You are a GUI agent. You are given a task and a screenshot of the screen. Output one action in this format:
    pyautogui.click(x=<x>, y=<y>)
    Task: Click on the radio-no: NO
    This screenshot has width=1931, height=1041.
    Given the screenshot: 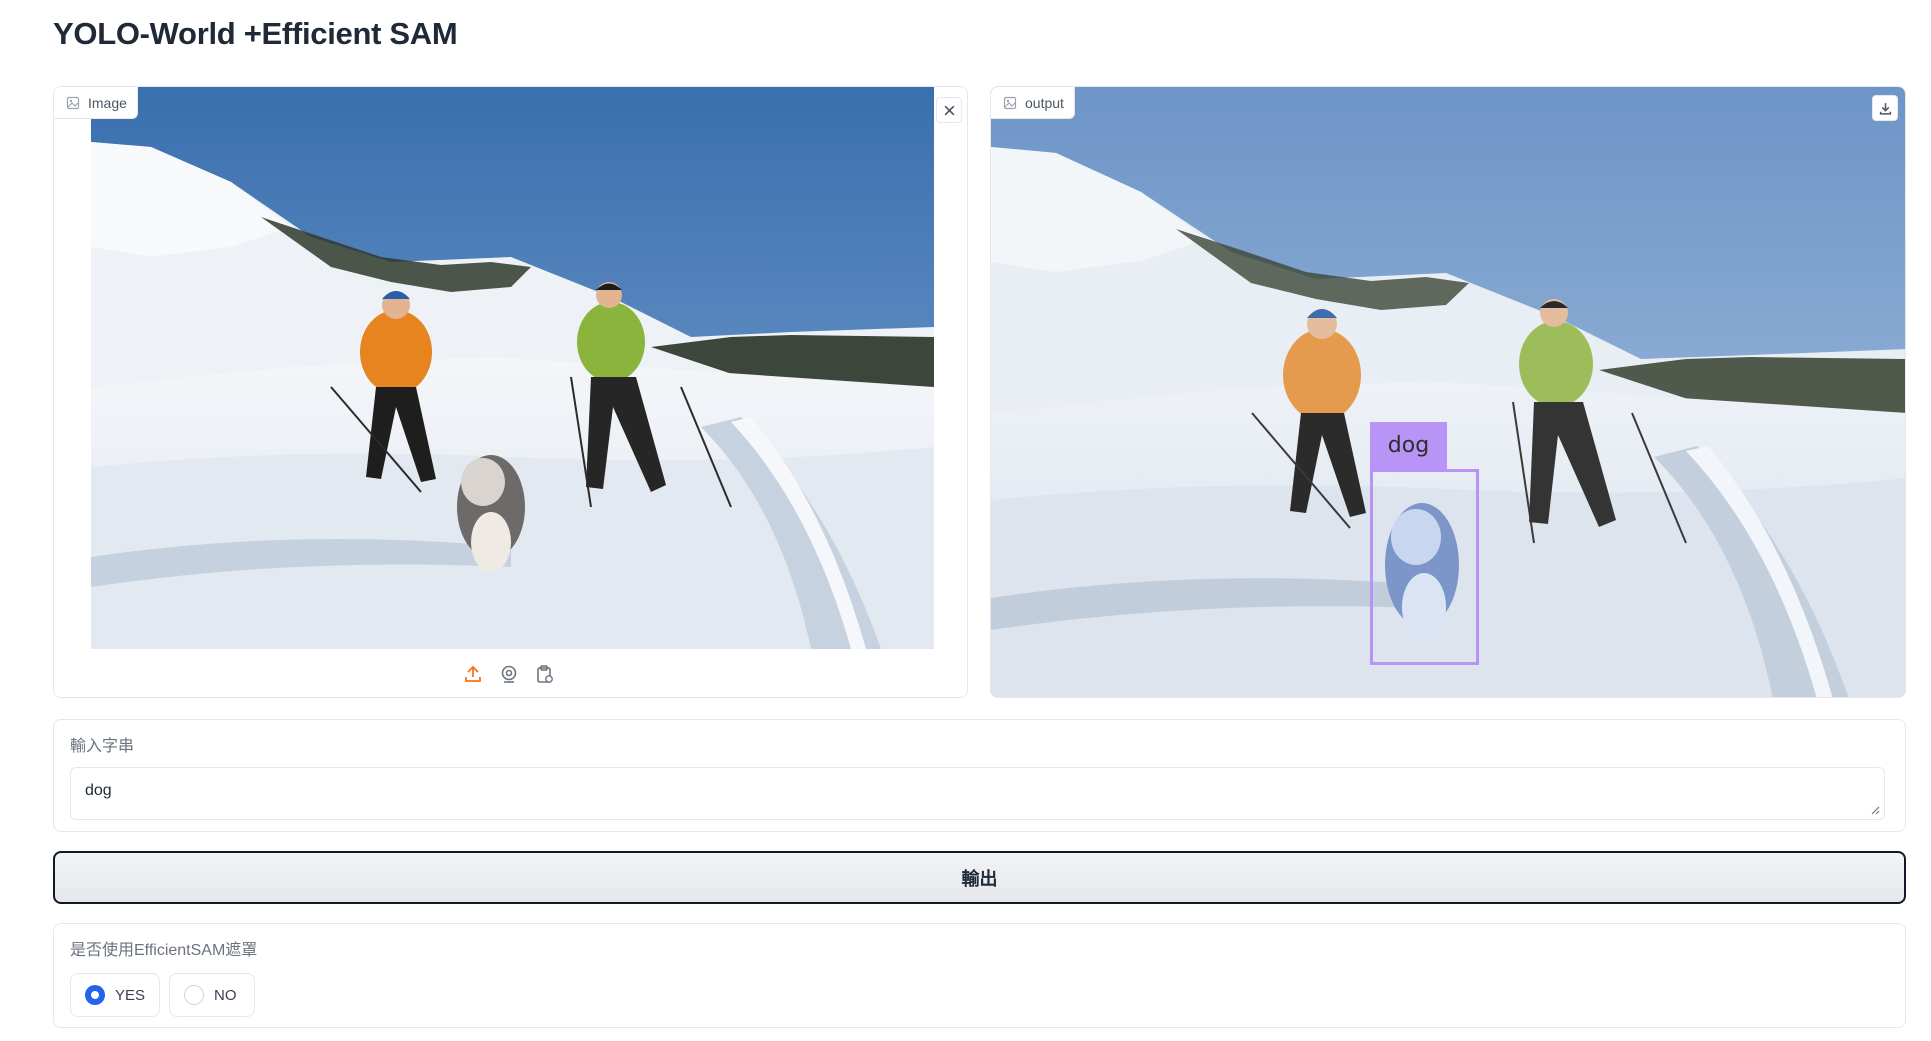 What is the action you would take?
    pyautogui.click(x=212, y=995)
    